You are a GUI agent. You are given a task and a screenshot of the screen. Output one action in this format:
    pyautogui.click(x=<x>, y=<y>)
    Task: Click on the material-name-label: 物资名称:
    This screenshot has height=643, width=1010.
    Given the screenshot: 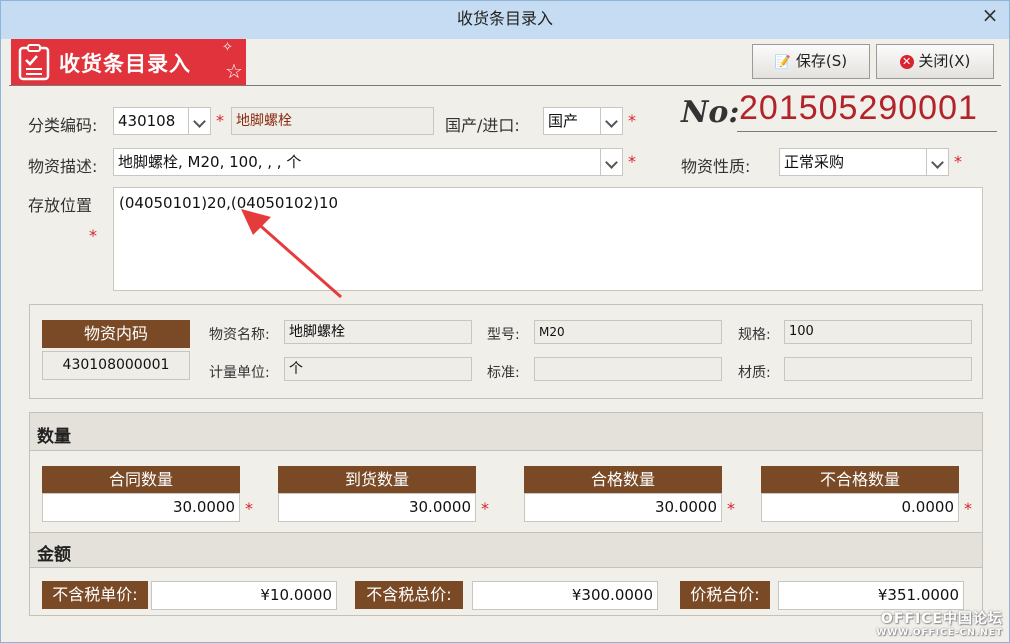 What is the action you would take?
    pyautogui.click(x=239, y=335)
    